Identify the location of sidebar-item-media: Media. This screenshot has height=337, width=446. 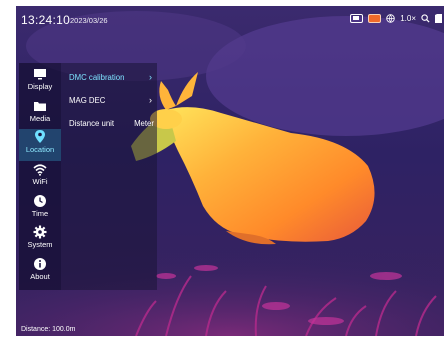
(40, 114).